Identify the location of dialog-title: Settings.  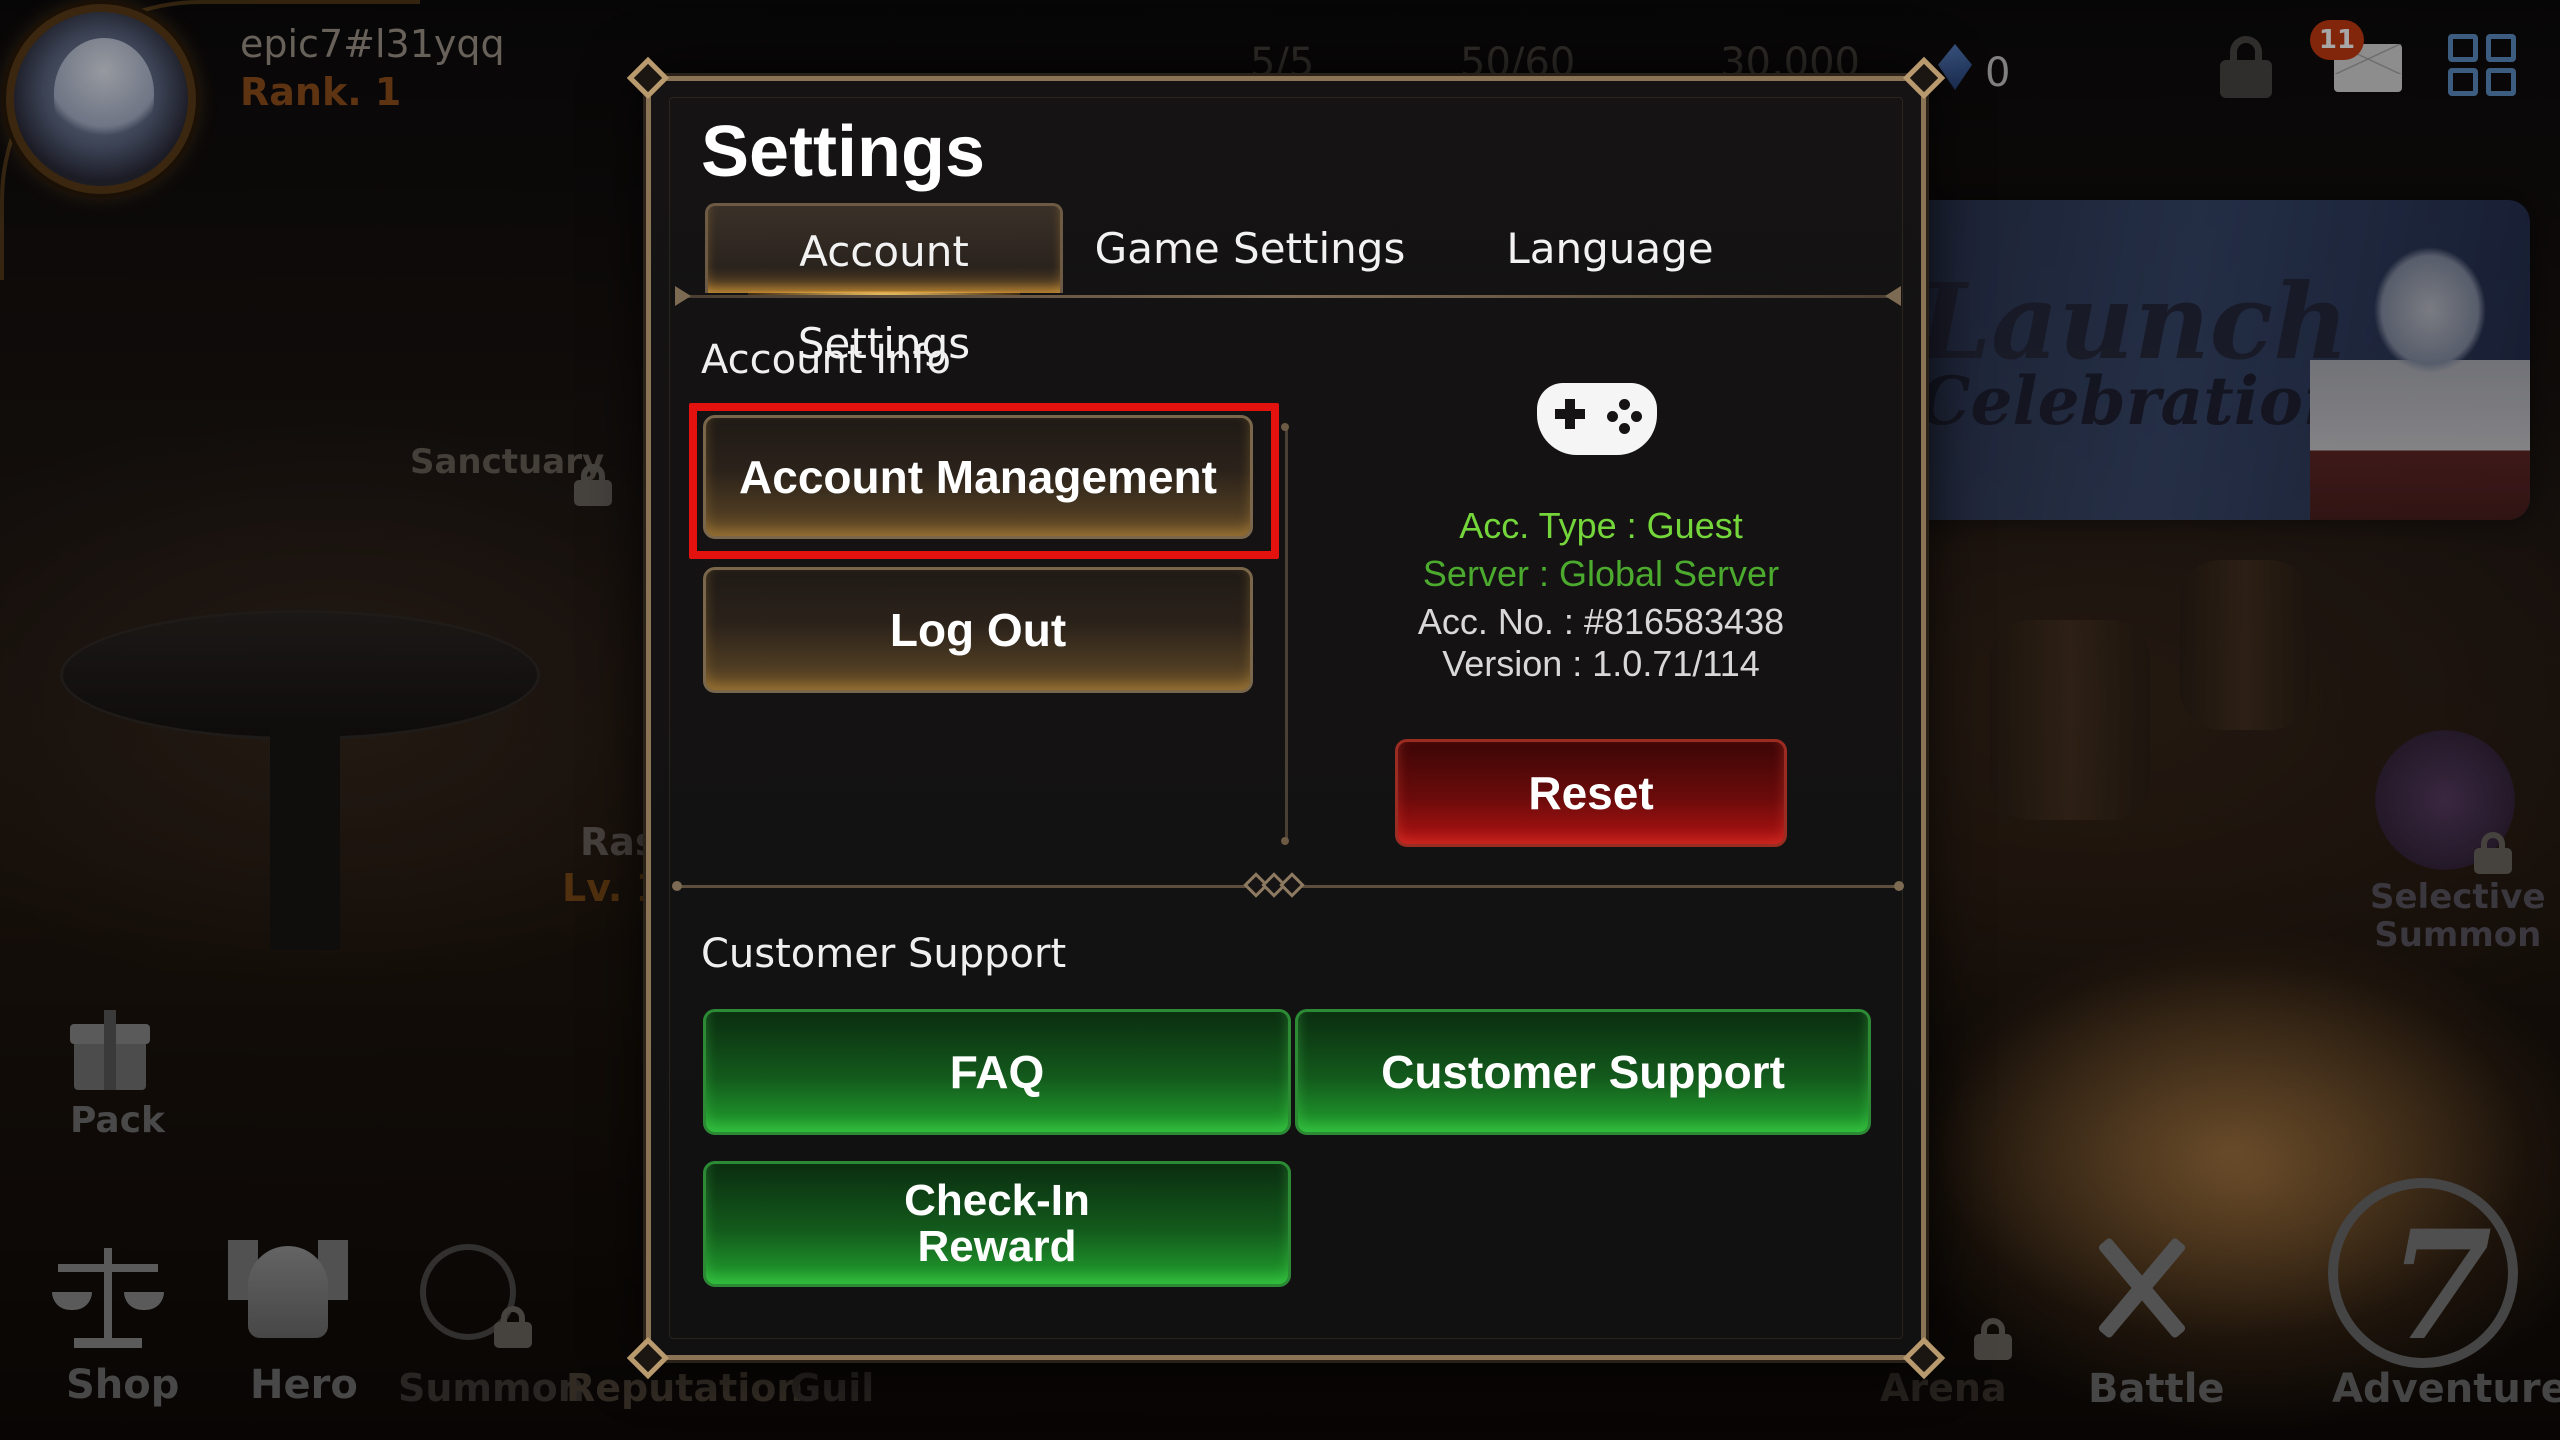
(843, 152).